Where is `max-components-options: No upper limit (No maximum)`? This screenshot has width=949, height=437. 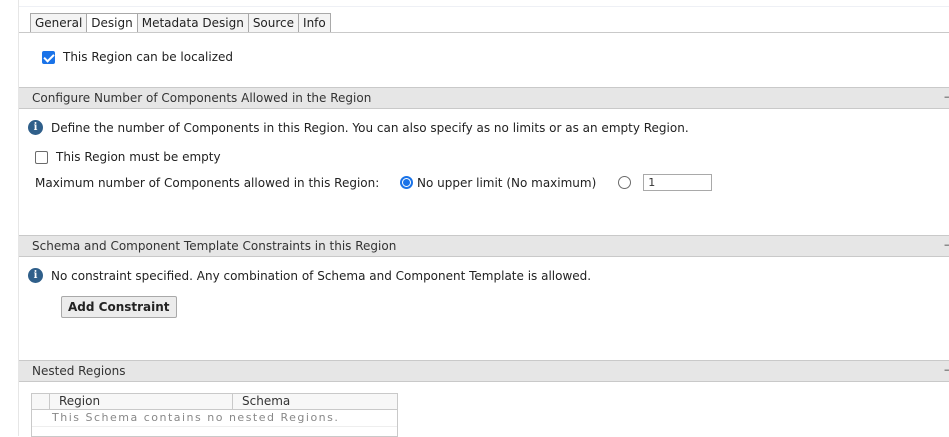
max-components-options: No upper limit (No maximum) is located at coordinates (556, 182).